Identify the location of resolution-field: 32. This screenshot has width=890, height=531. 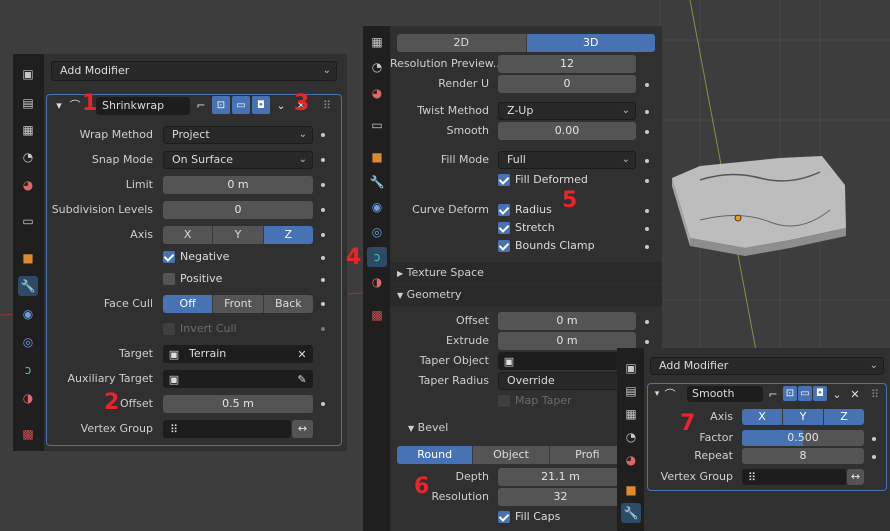
(560, 497).